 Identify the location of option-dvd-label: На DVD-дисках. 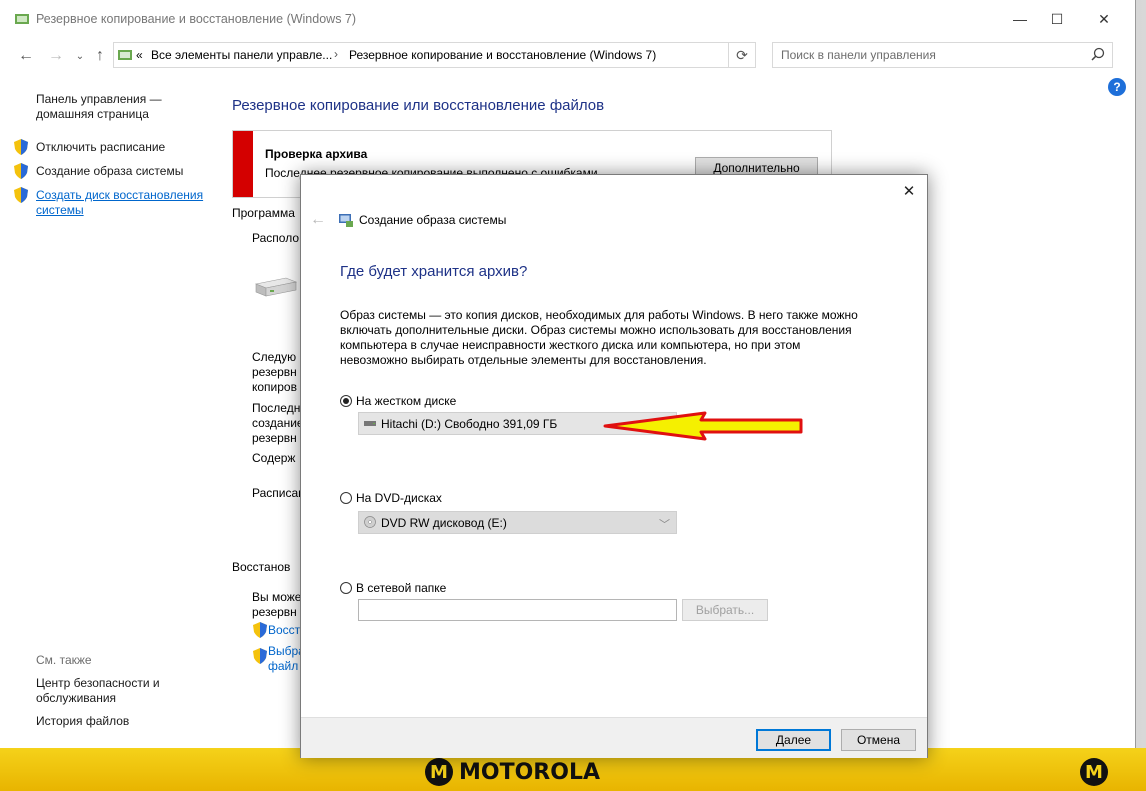
(399, 498).